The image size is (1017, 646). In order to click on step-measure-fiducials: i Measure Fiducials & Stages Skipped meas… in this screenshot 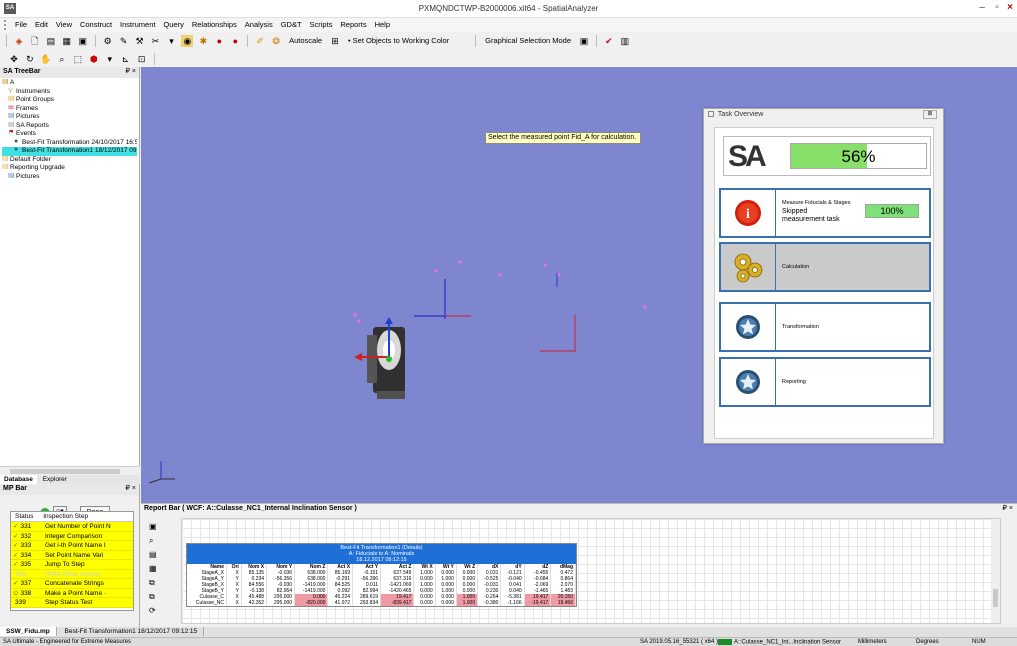, I will do `click(825, 213)`.